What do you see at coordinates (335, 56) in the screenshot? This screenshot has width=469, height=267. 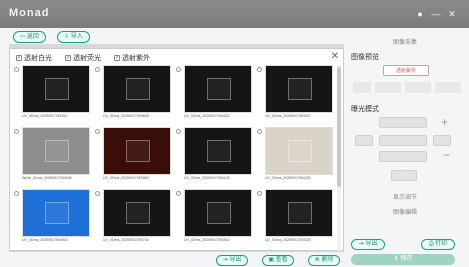 I see `dialog-close-icon: ✕` at bounding box center [335, 56].